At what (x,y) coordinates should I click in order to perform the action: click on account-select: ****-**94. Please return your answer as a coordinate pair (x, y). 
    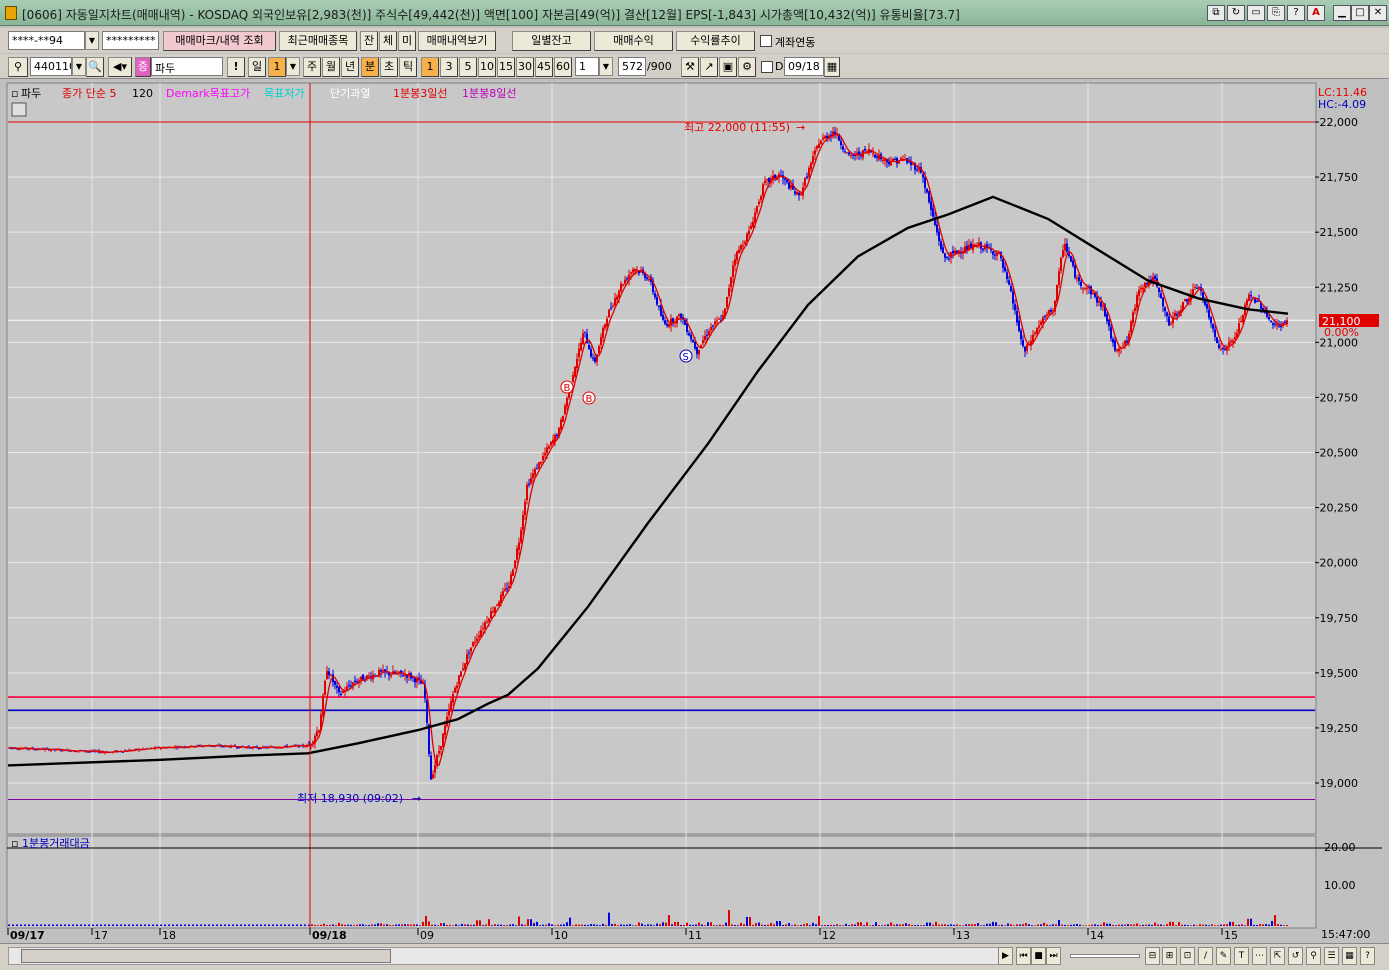
    Looking at the image, I should click on (46, 40).